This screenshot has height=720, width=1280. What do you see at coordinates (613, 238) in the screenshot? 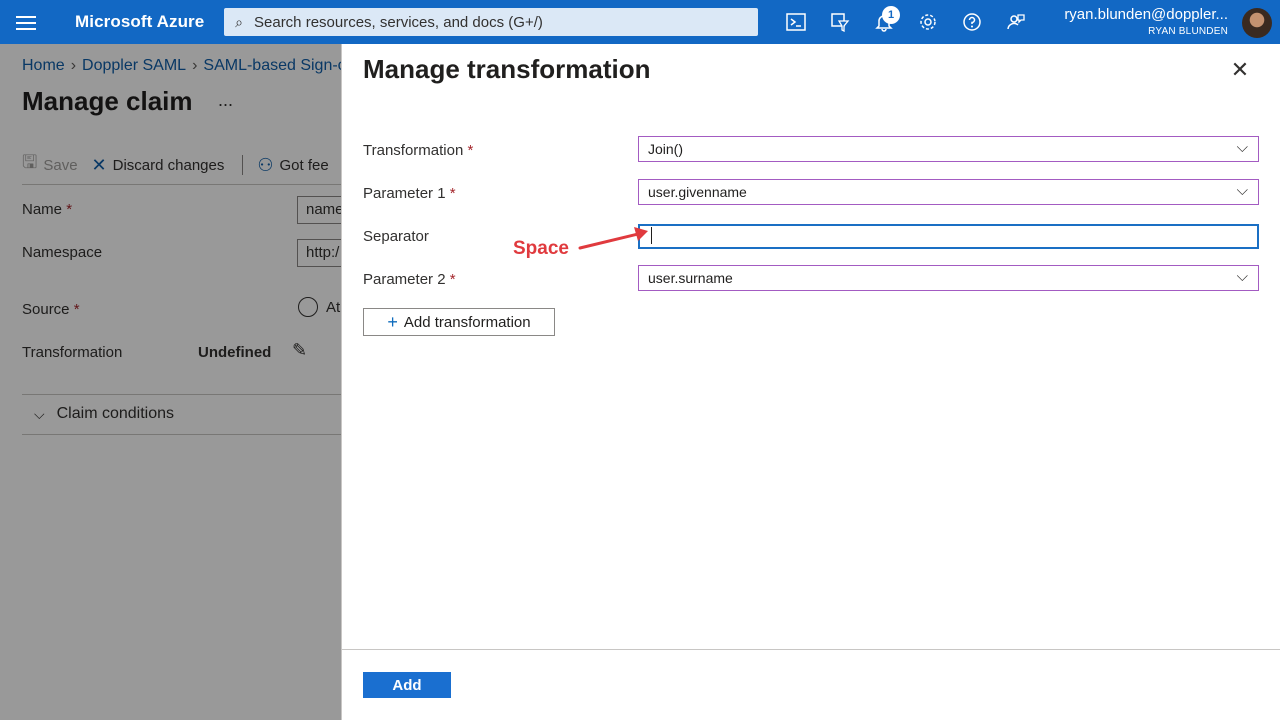
I see `annotation-arrow-icon` at bounding box center [613, 238].